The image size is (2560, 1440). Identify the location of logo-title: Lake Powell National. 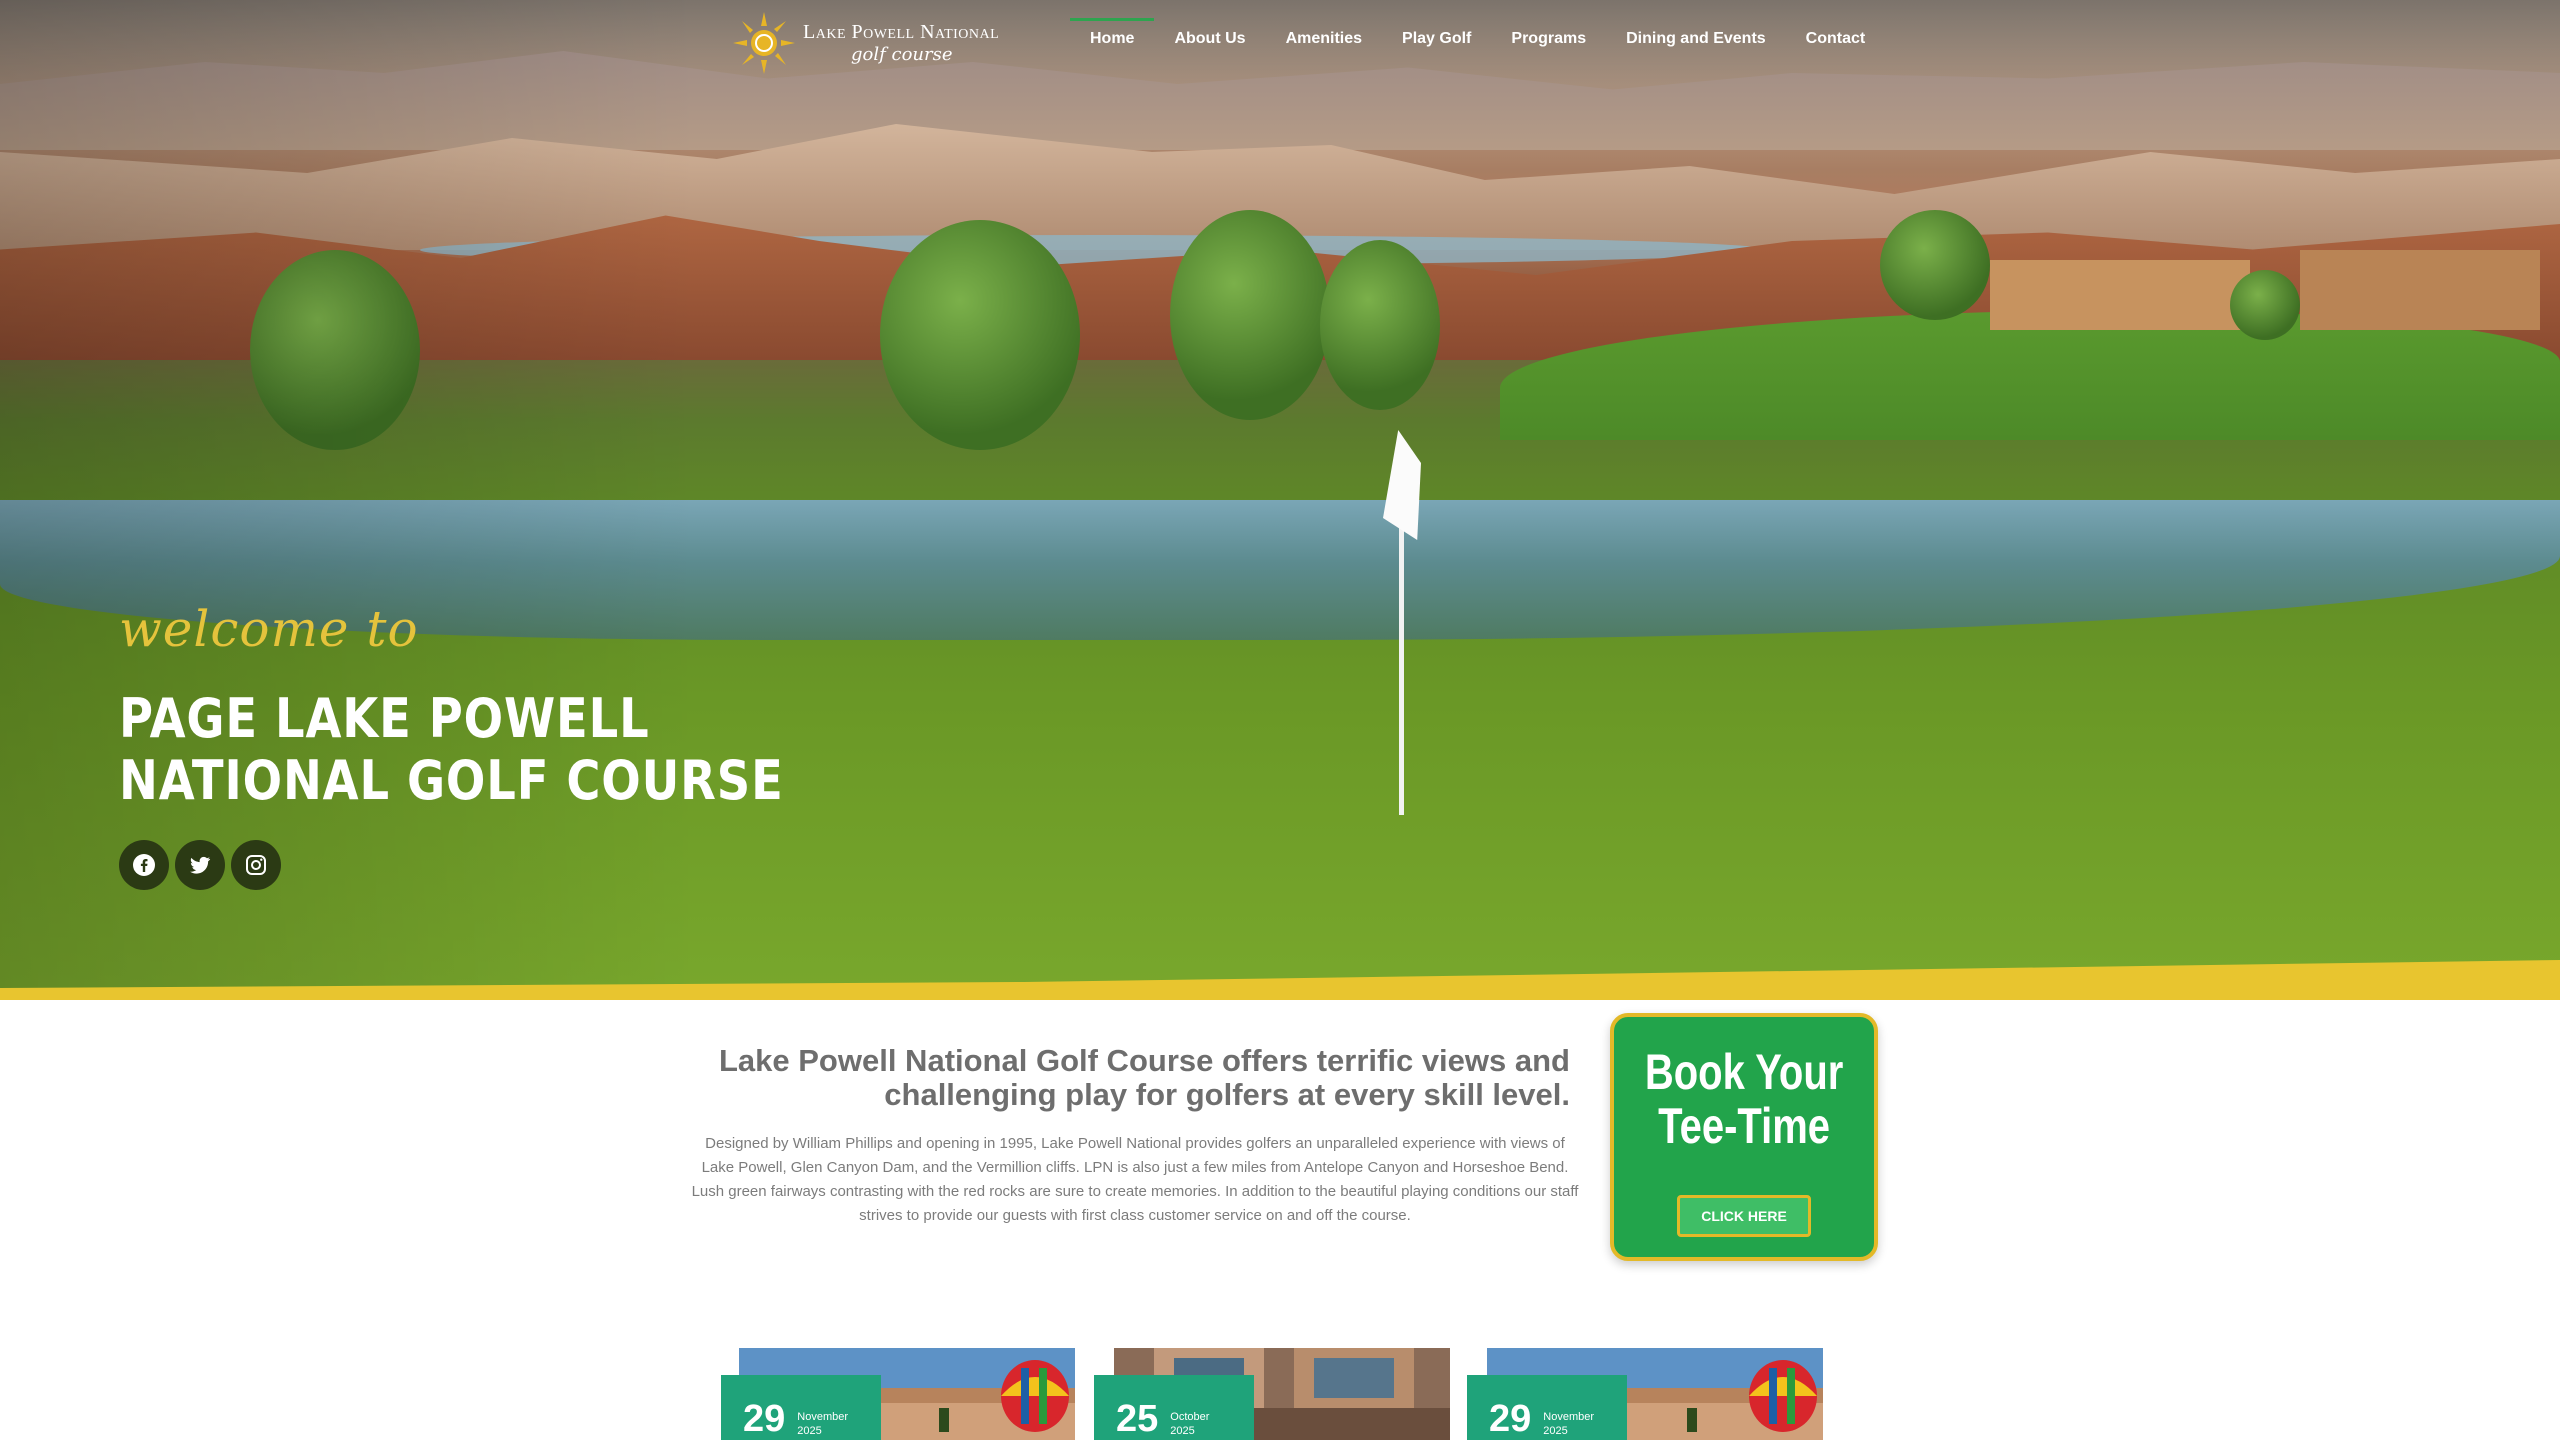
(901, 32).